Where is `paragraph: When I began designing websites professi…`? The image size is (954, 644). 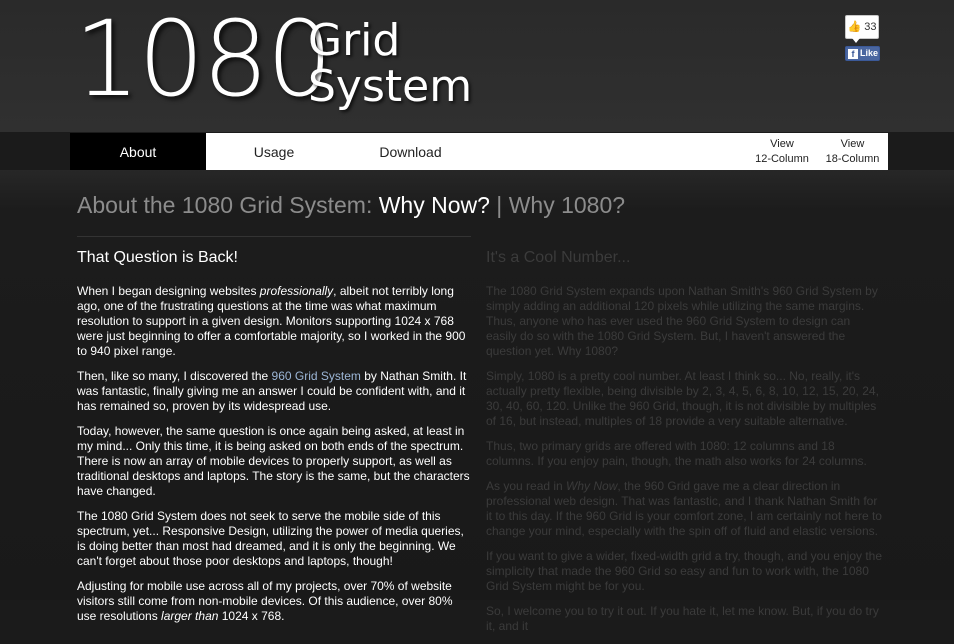 paragraph: When I began designing websites professi… is located at coordinates (271, 321).